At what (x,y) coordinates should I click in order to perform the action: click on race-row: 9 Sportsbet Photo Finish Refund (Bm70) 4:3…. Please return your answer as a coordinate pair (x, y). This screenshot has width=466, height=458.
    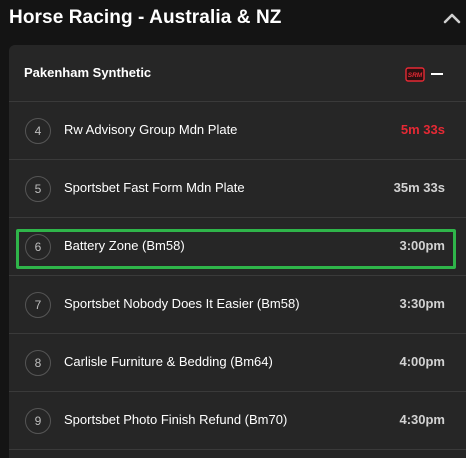
    Looking at the image, I should click on (237, 421).